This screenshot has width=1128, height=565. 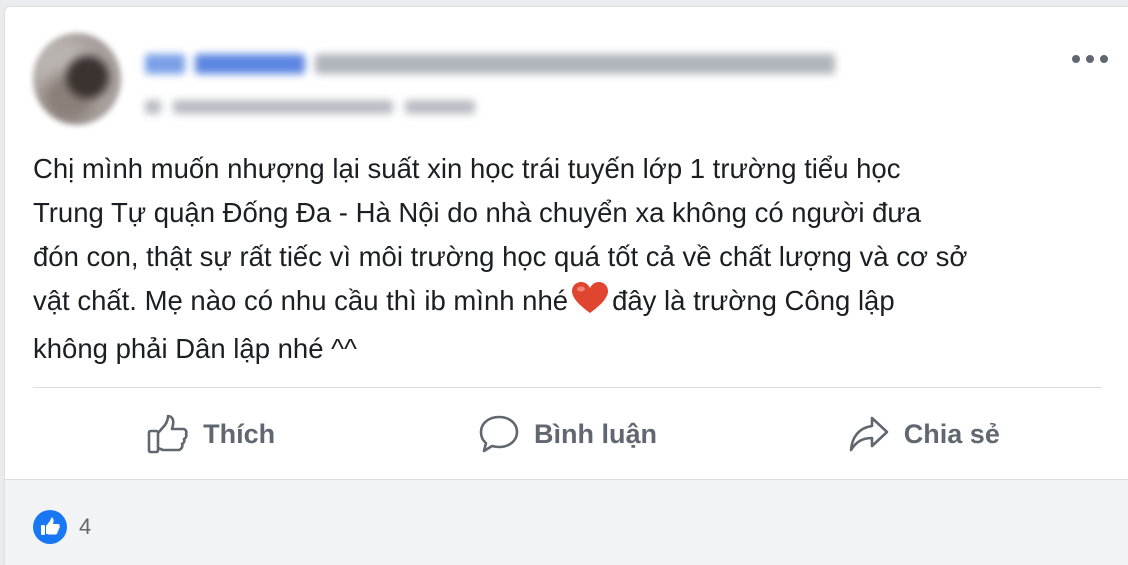 What do you see at coordinates (495, 64) in the screenshot?
I see `author-name-blurred` at bounding box center [495, 64].